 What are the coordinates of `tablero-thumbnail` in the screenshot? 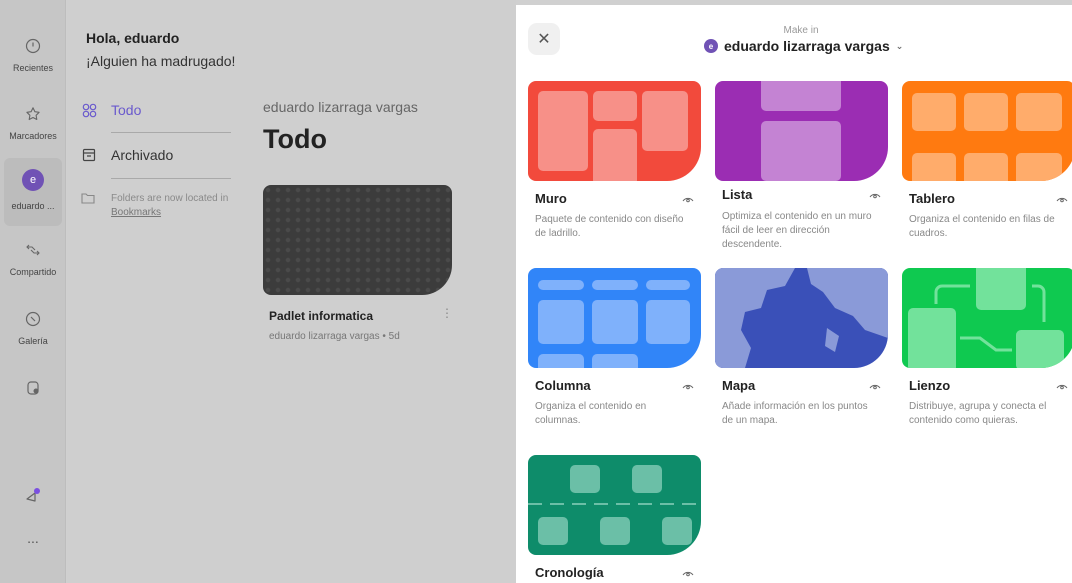 It's located at (987, 131).